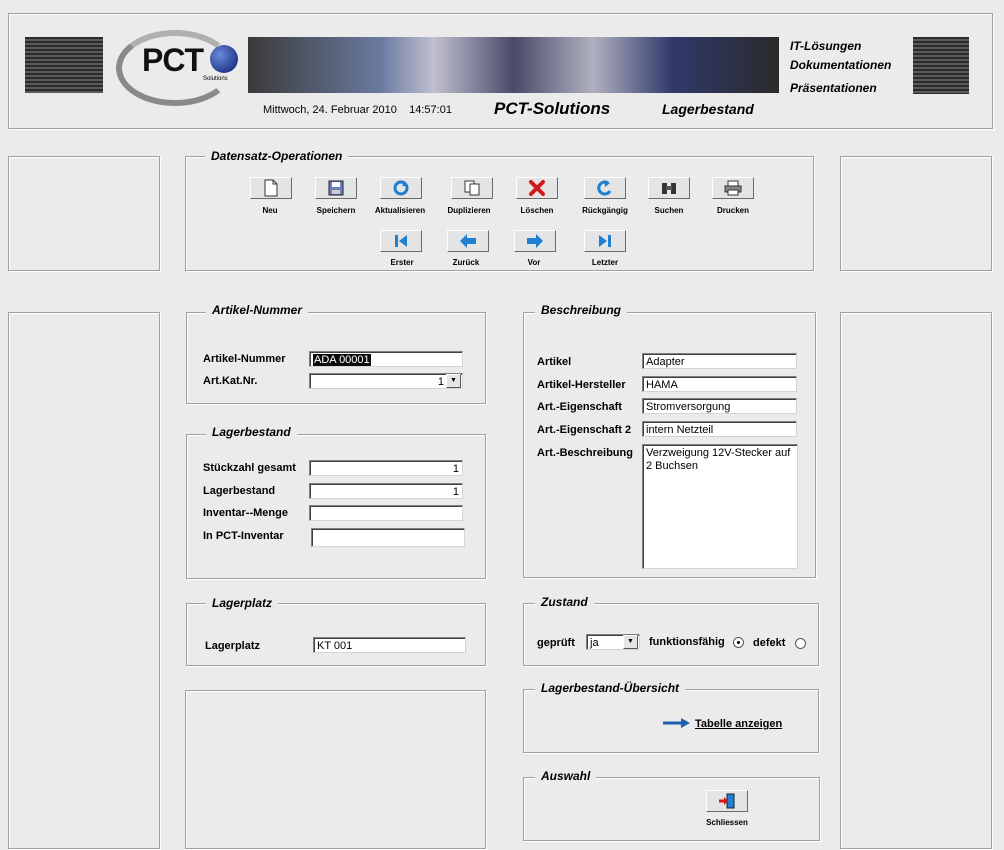  What do you see at coordinates (534, 262) in the screenshot?
I see `next-record-label: Vor` at bounding box center [534, 262].